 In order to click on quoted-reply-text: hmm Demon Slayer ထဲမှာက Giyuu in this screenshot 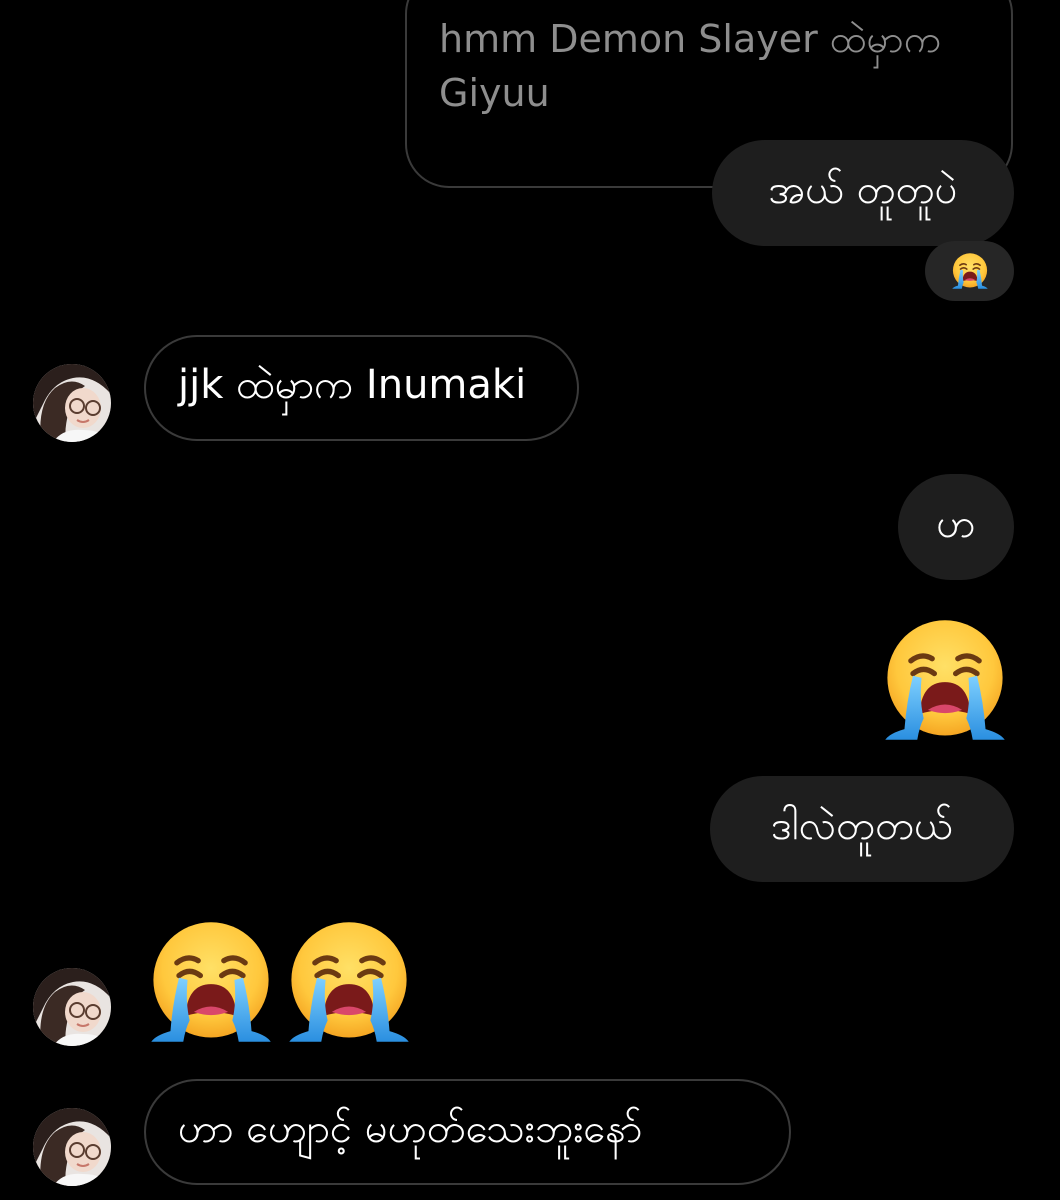, I will do `click(690, 66)`.